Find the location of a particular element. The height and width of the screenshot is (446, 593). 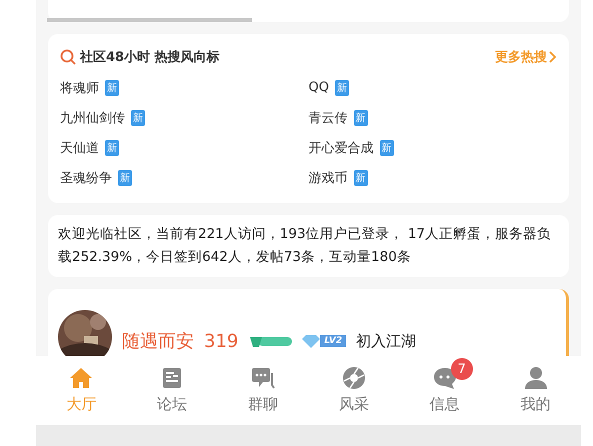

tab: 群聊 is located at coordinates (263, 390).